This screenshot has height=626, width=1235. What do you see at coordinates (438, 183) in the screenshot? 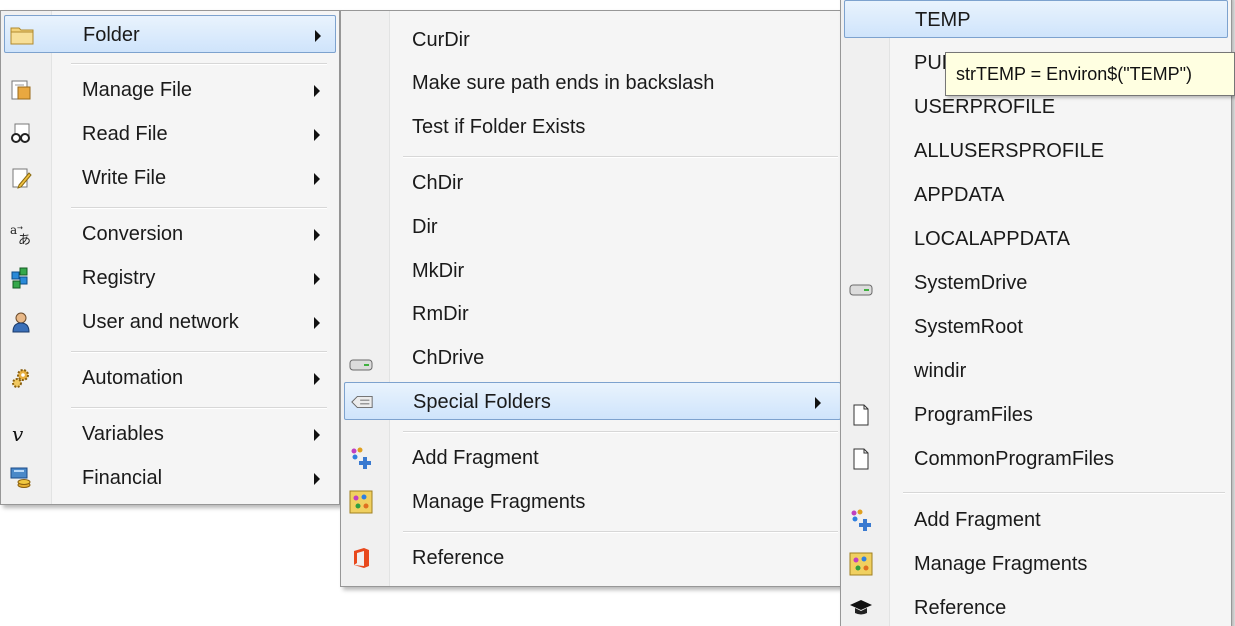
I see `folder-menu-label: ChDir` at bounding box center [438, 183].